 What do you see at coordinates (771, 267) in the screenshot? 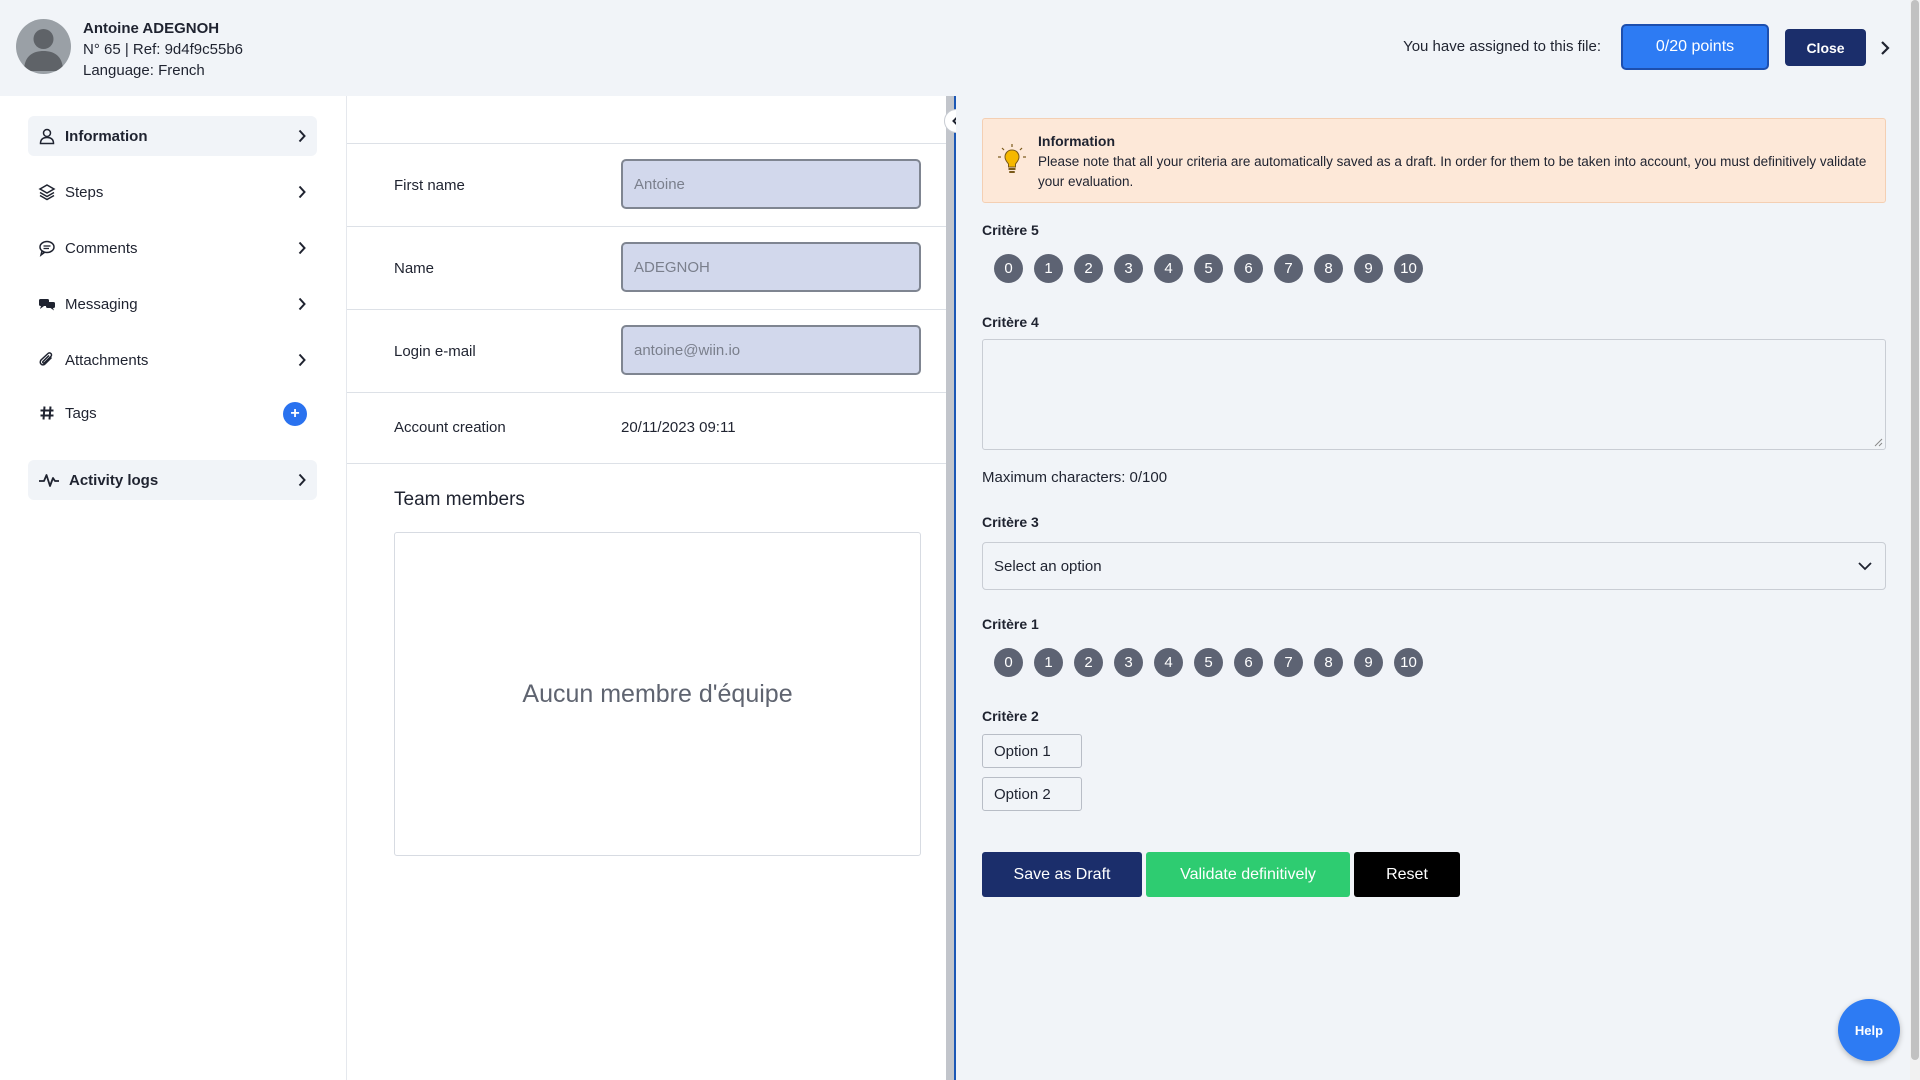
I see `name-field: ADEGNOH` at bounding box center [771, 267].